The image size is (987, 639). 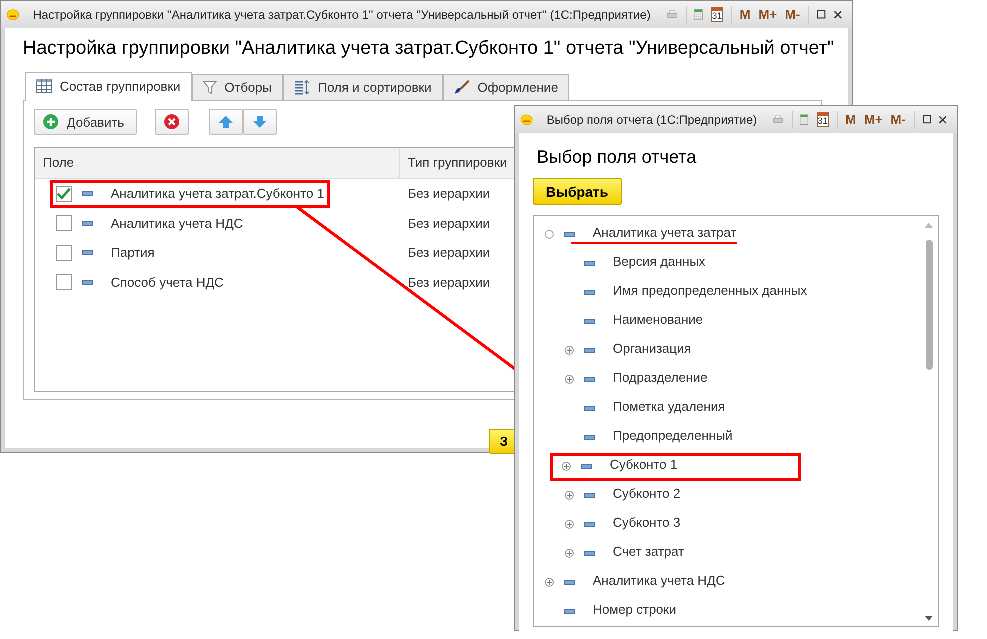 I want to click on scrollbar, so click(x=929, y=422).